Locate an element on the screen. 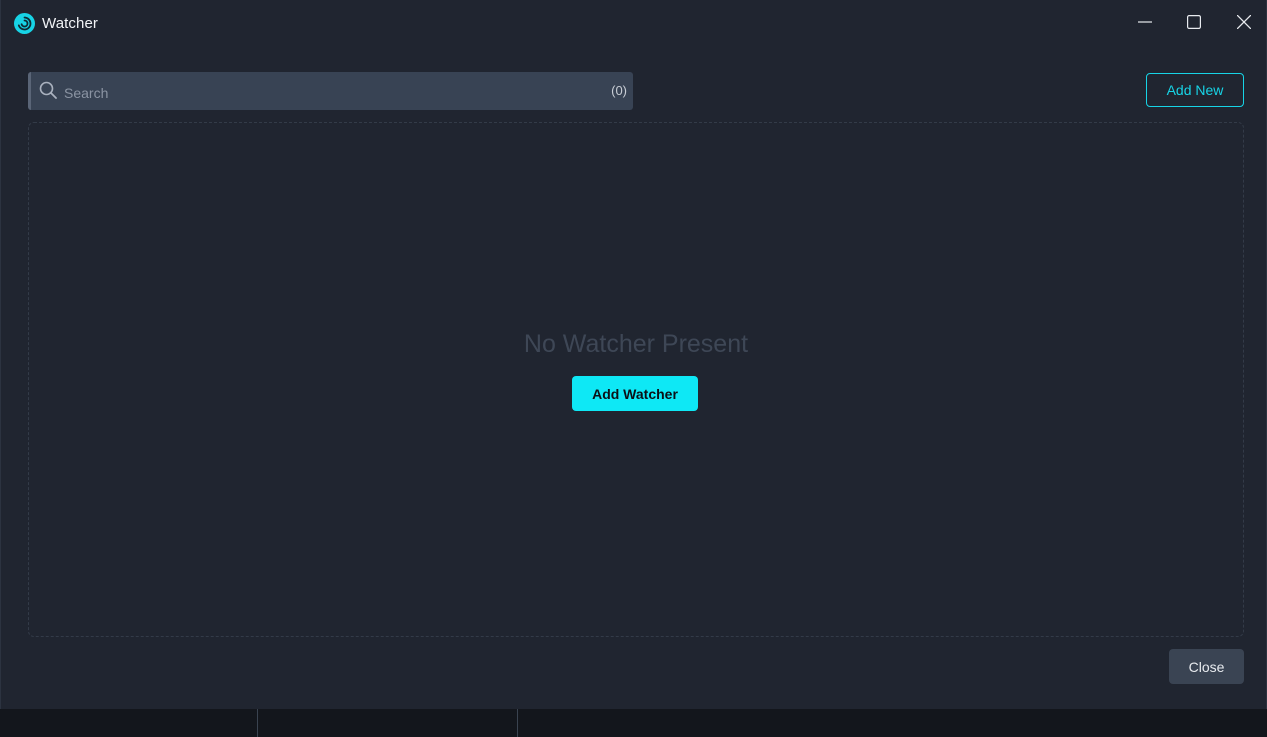  minimize-button is located at coordinates (1145, 24).